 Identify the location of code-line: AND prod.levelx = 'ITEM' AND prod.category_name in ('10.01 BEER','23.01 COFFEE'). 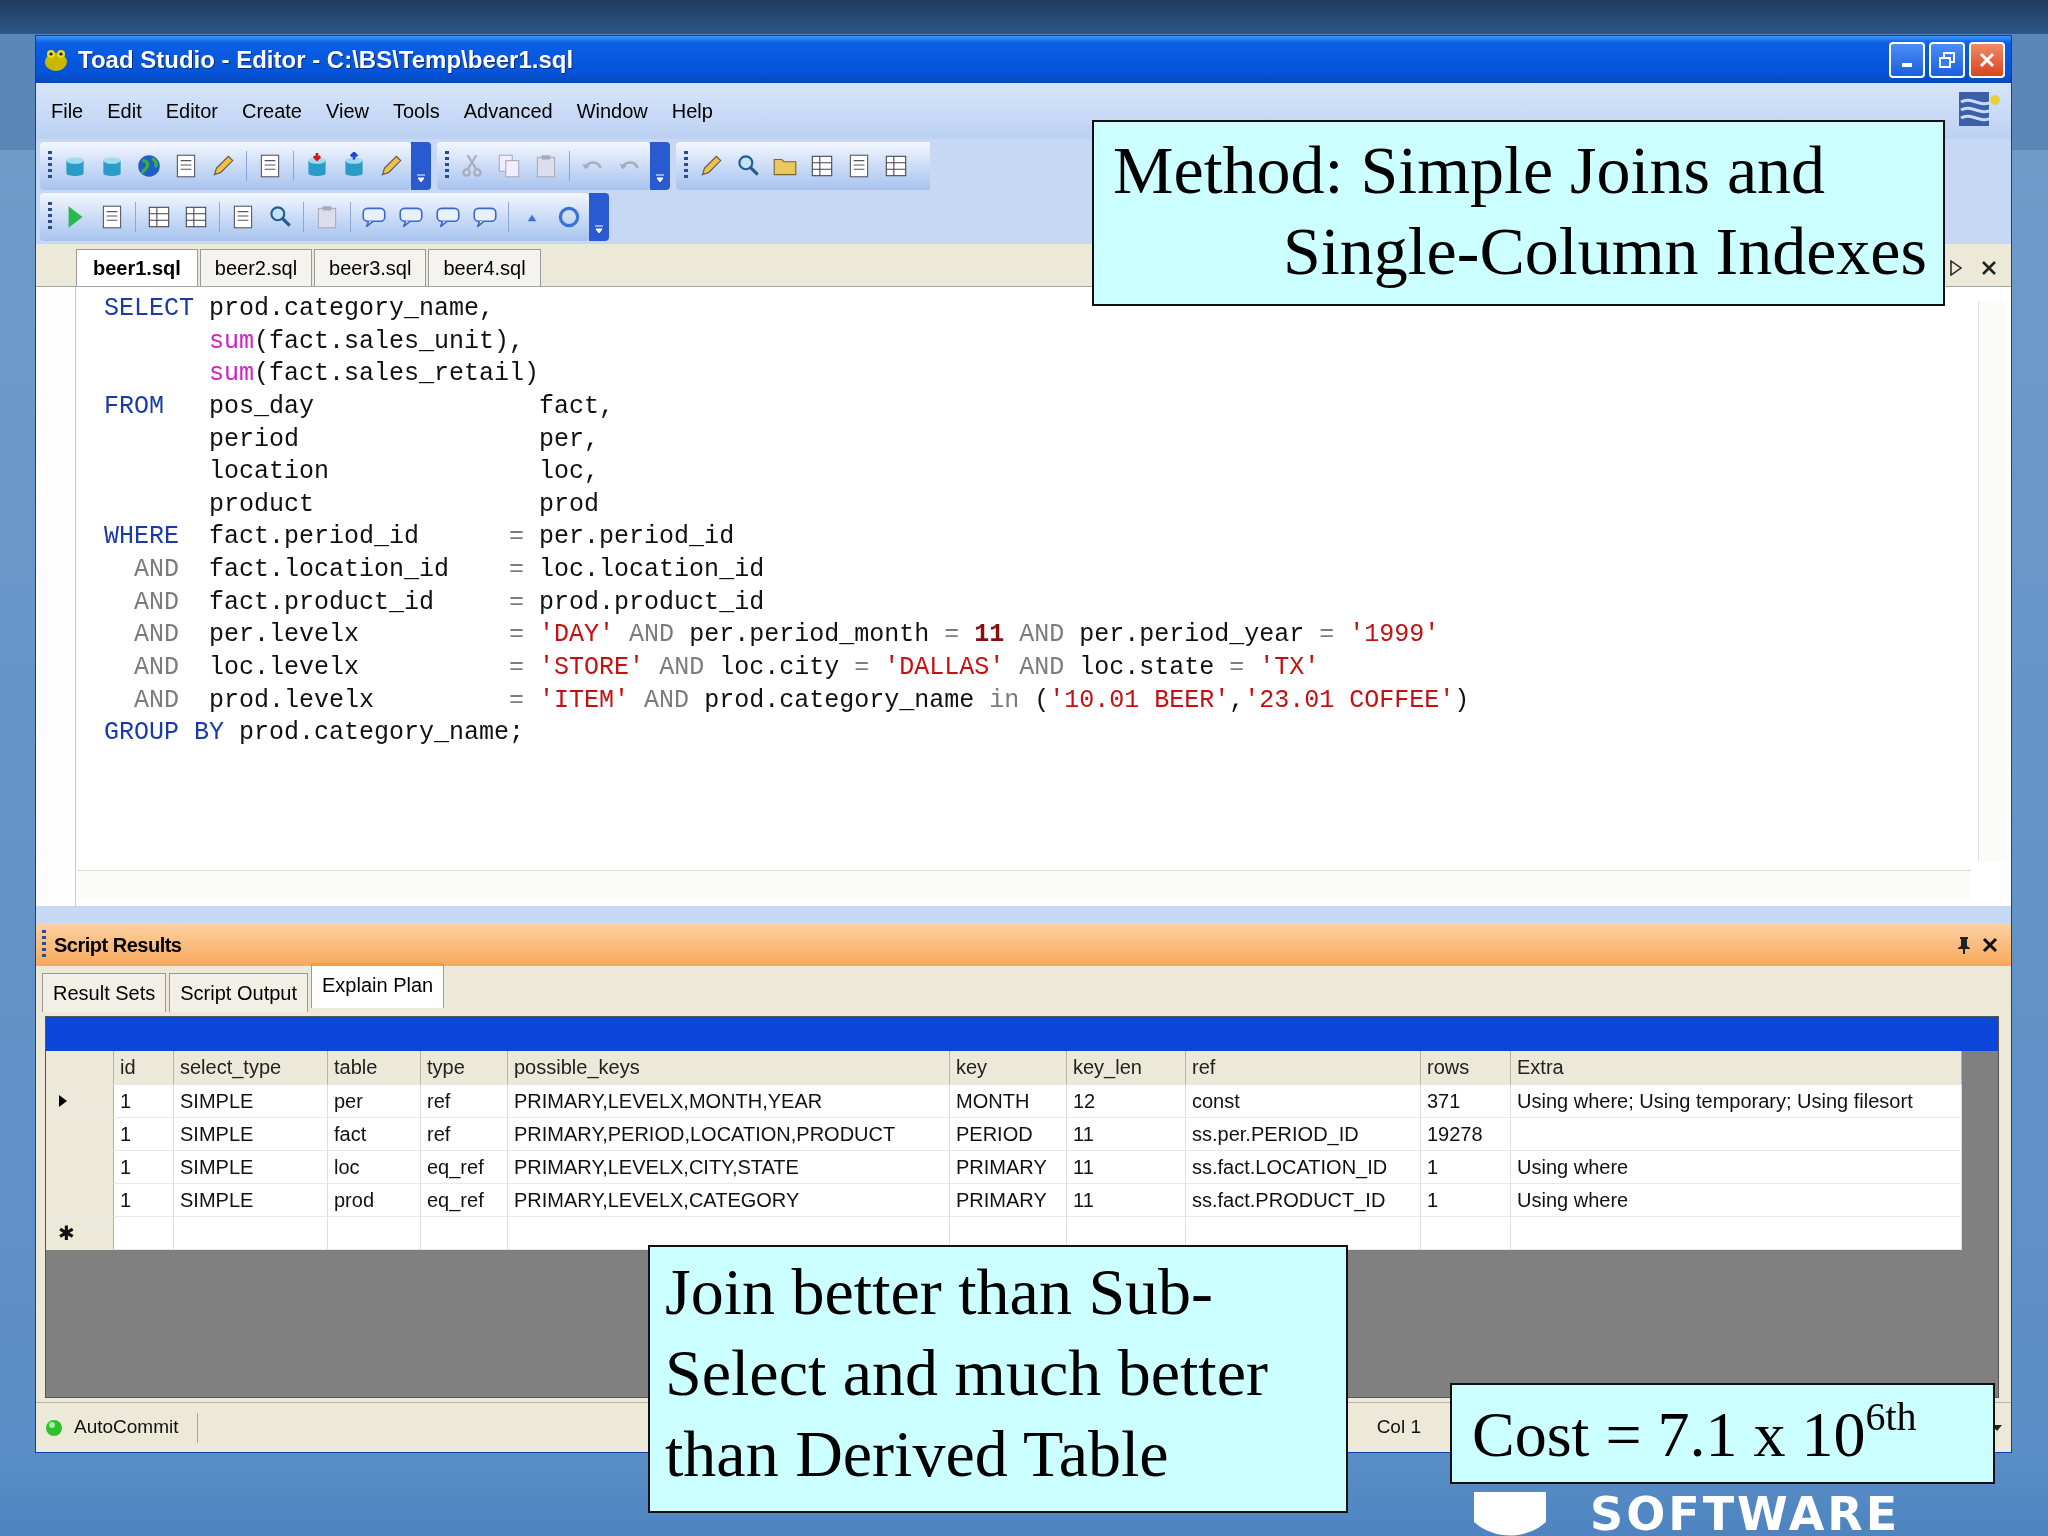
(802, 700).